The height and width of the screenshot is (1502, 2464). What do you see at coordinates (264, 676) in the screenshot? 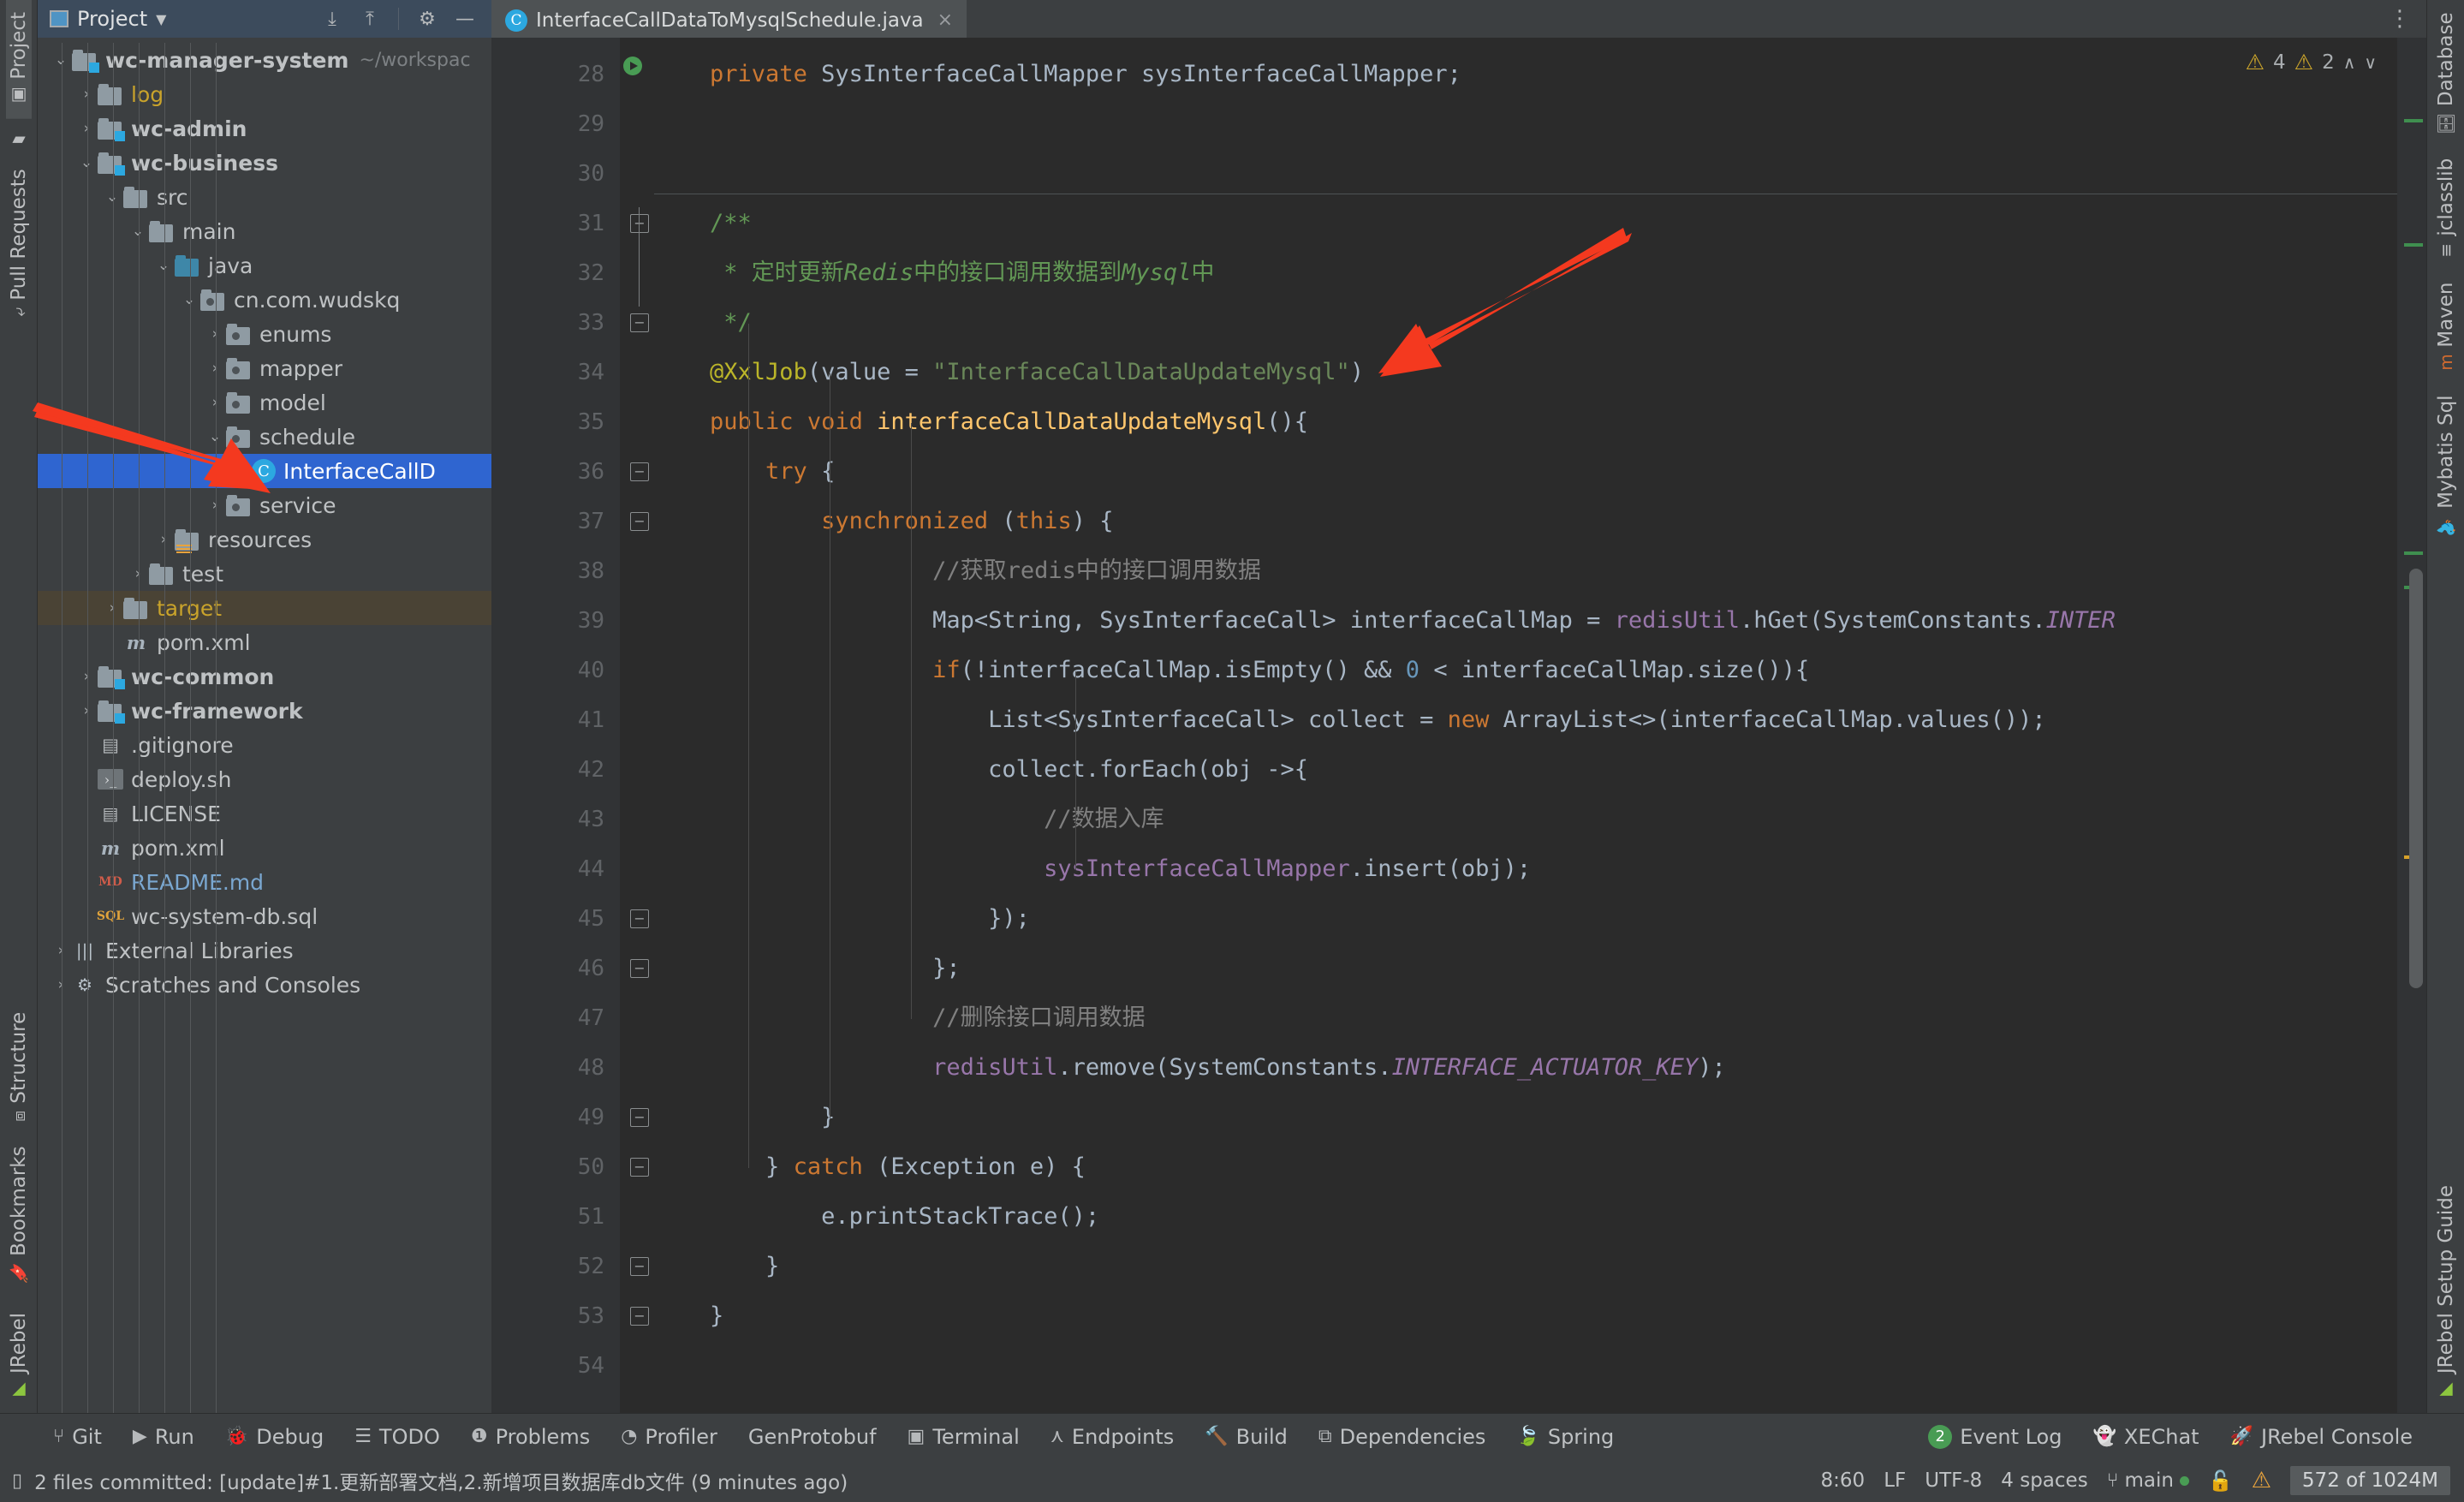
I see `tree-node-wc-common: › wc-common` at bounding box center [264, 676].